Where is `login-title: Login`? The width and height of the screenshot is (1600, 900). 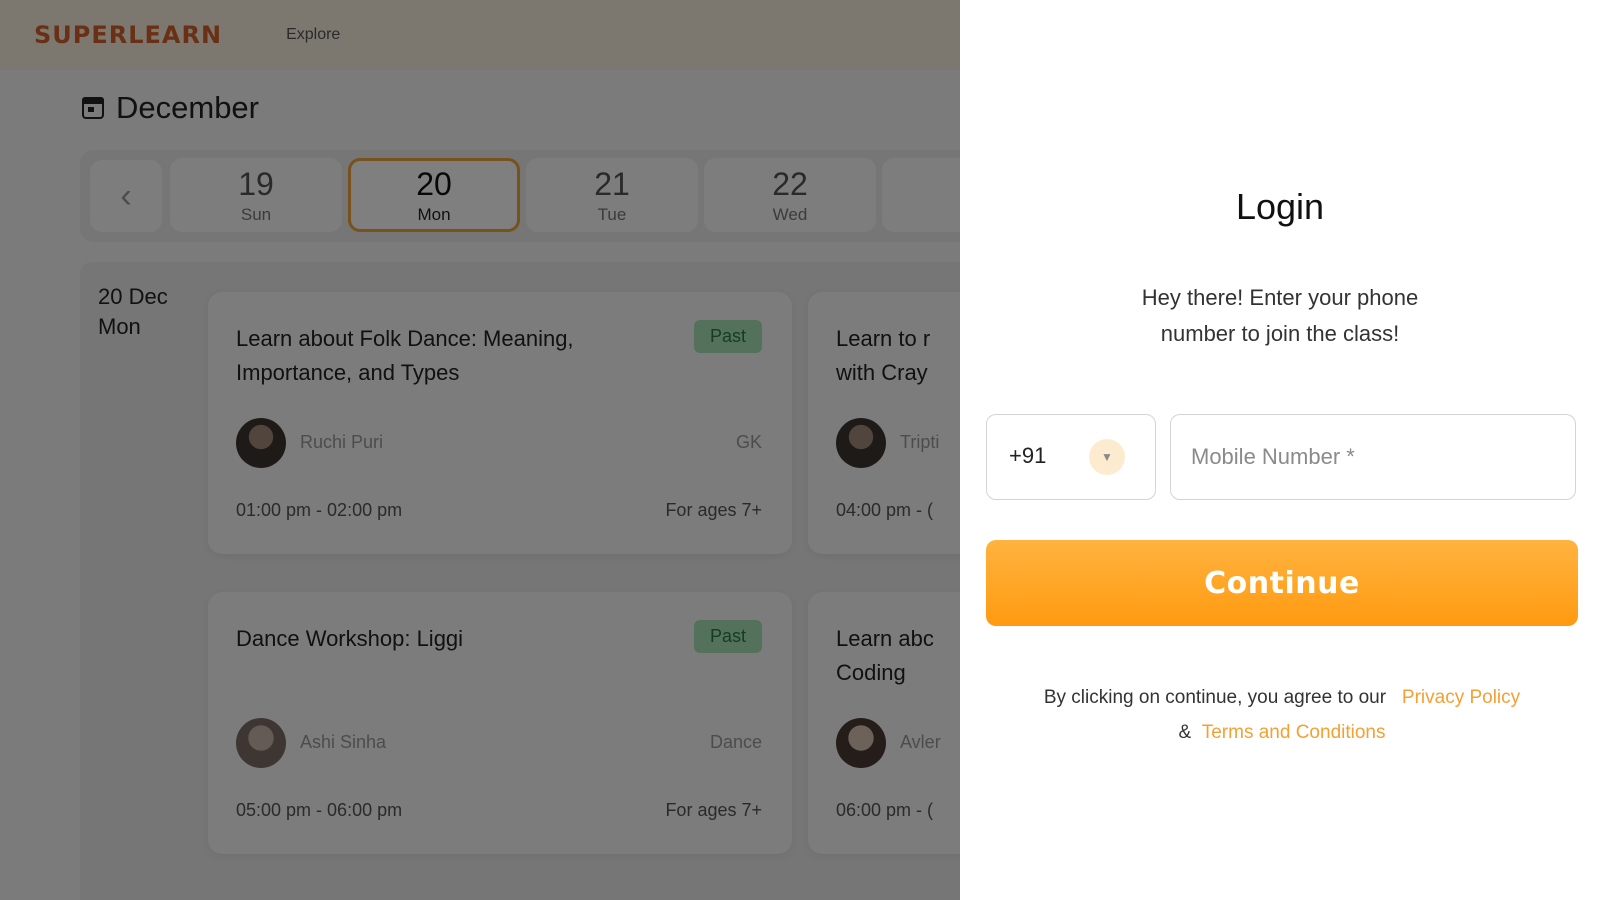
login-title: Login is located at coordinates (1280, 206).